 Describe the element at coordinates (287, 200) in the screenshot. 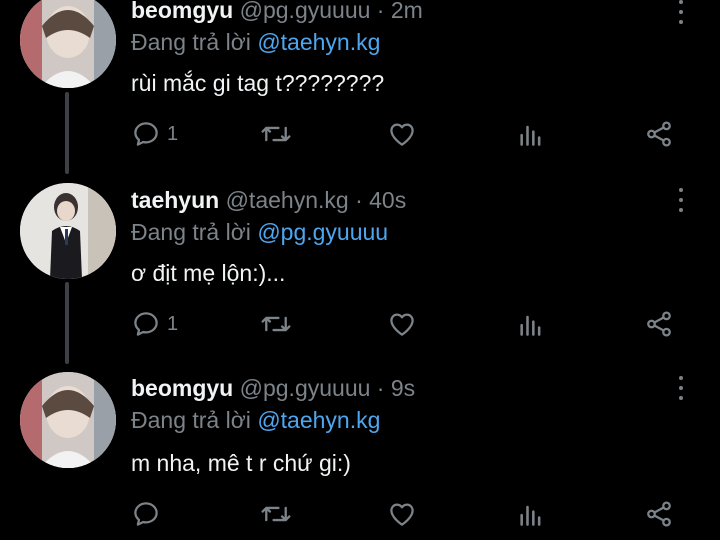

I see `user-handle: @taehyn.kg` at that location.